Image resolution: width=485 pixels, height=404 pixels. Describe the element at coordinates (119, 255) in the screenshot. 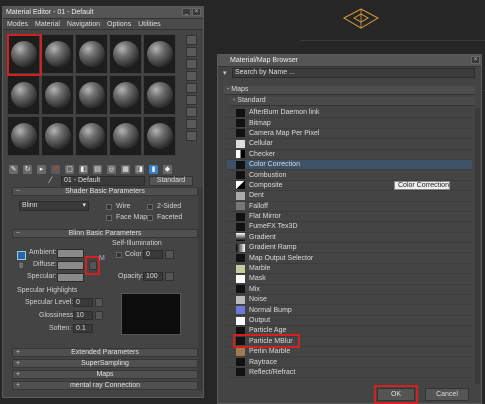

I see `self-illum-color-checkbox` at that location.